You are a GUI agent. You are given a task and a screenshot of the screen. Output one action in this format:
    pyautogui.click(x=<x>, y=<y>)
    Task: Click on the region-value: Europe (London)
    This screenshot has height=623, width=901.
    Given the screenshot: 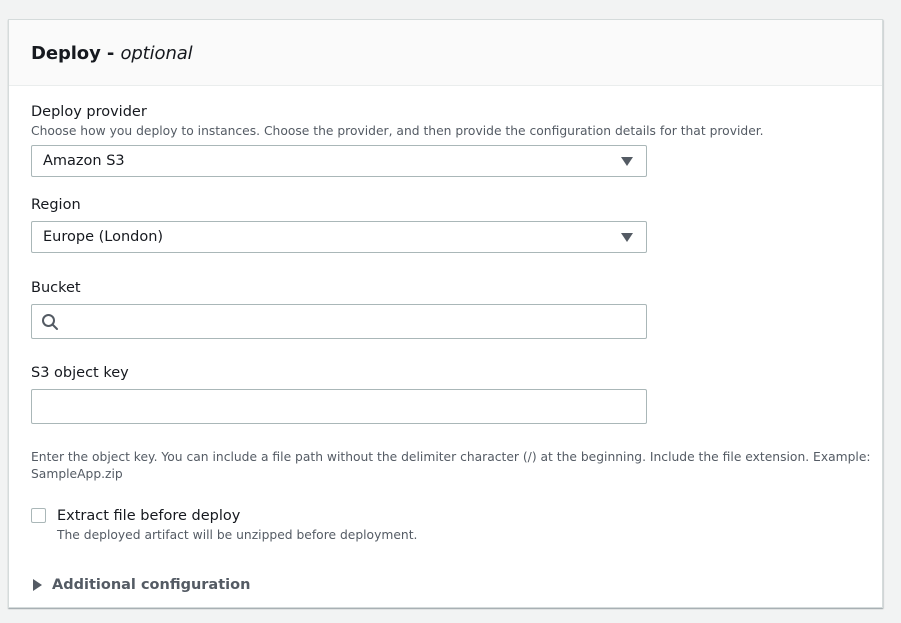 What is the action you would take?
    pyautogui.click(x=103, y=237)
    